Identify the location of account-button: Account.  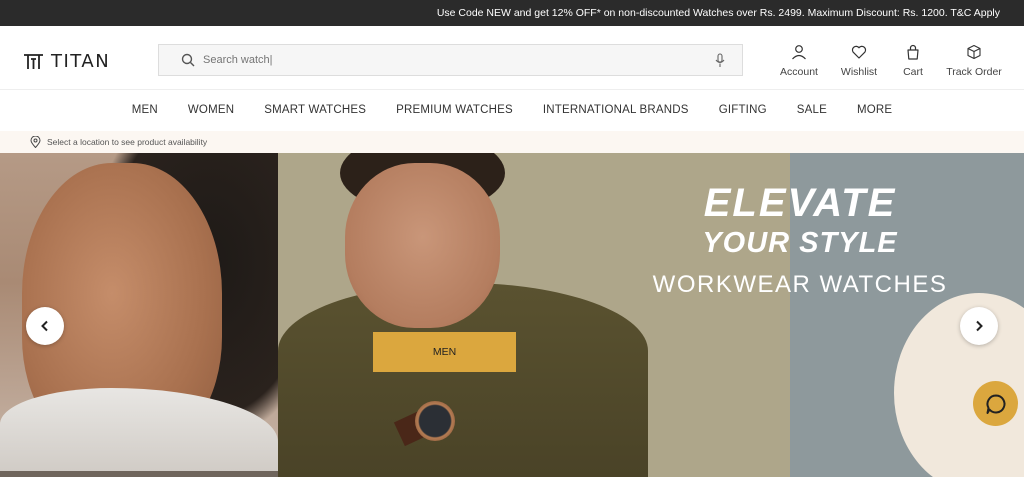
(799, 61).